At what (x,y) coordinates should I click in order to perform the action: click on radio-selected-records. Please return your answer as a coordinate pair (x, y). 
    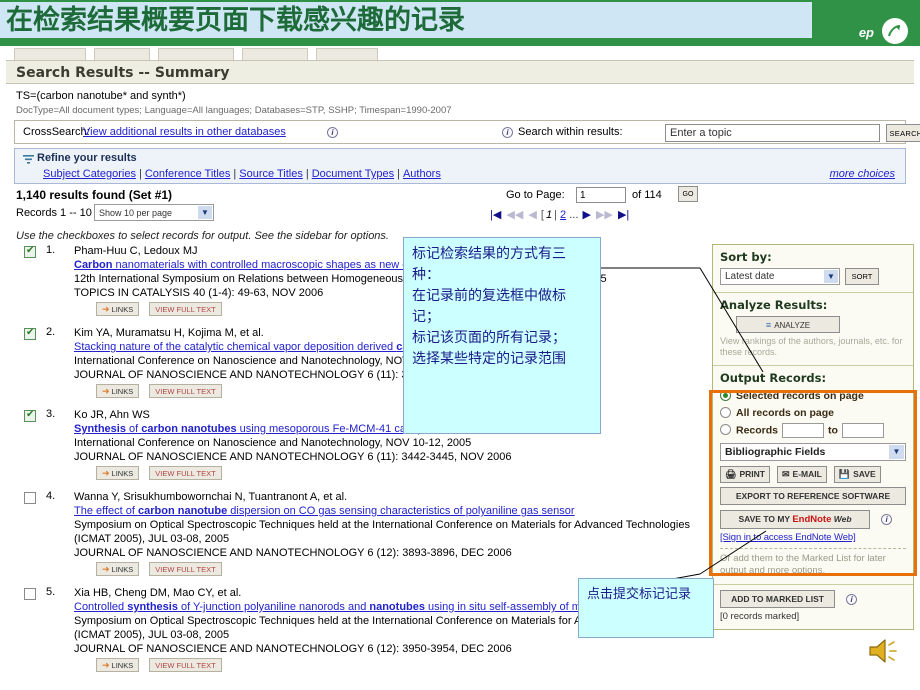
    Looking at the image, I should click on (725, 395).